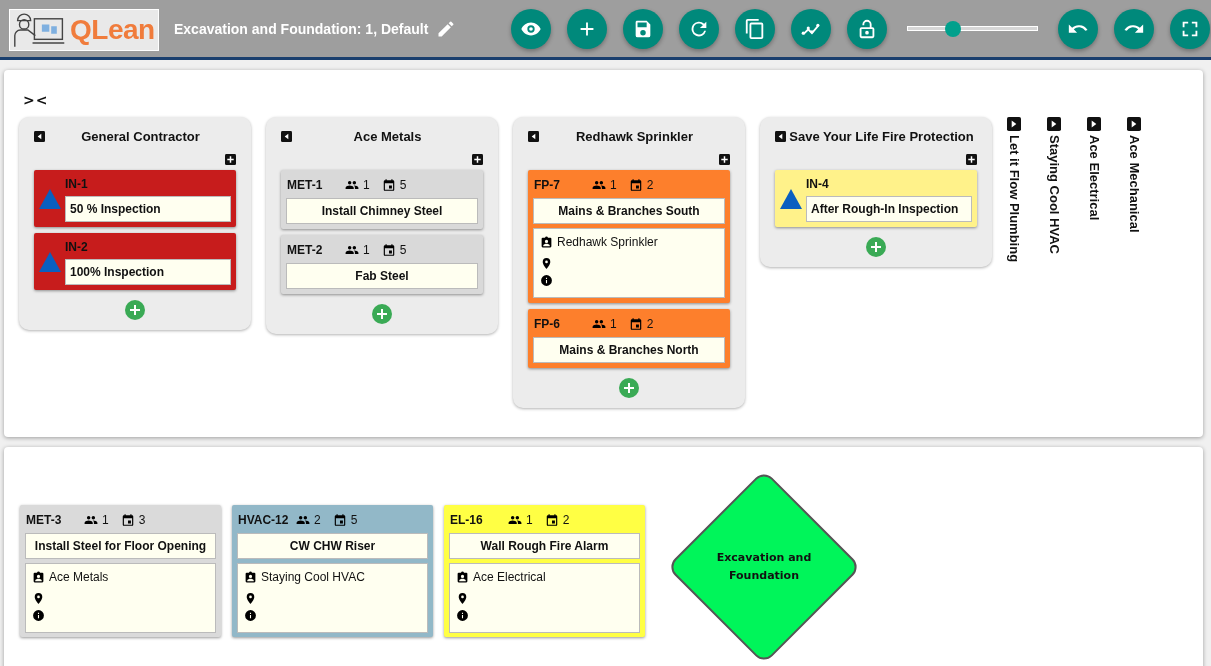 This screenshot has height=666, width=1211. Describe the element at coordinates (79, 577) in the screenshot. I see `company-name: Ace Metals` at that location.